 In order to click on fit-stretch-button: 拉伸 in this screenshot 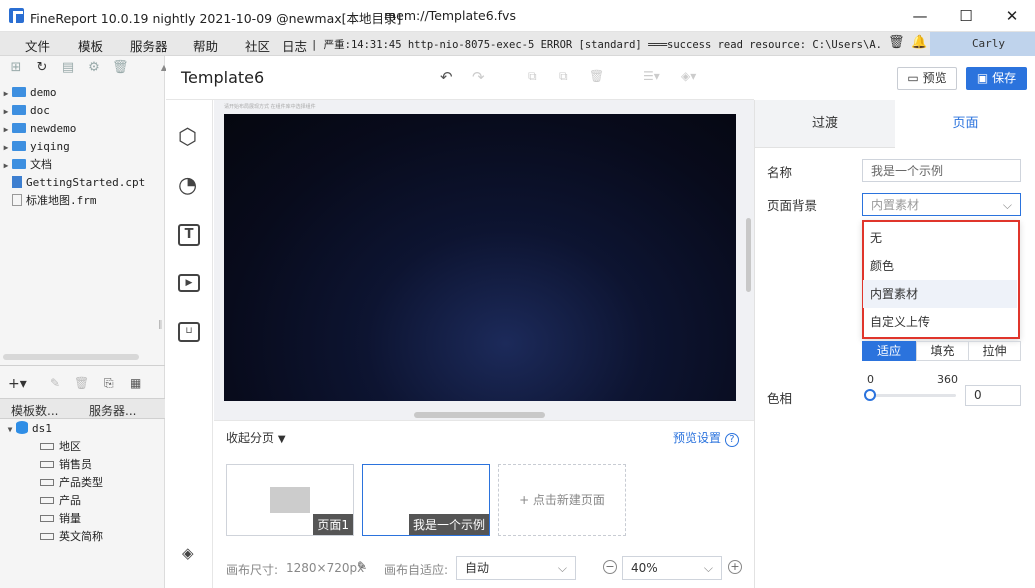, I will do `click(994, 351)`.